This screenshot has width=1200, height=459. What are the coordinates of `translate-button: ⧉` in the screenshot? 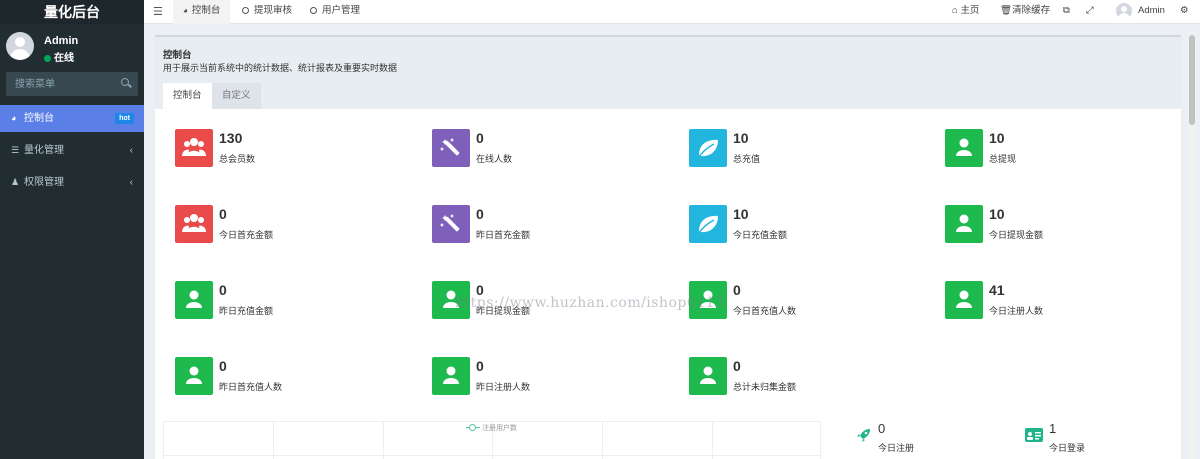 It's located at (1066, 12).